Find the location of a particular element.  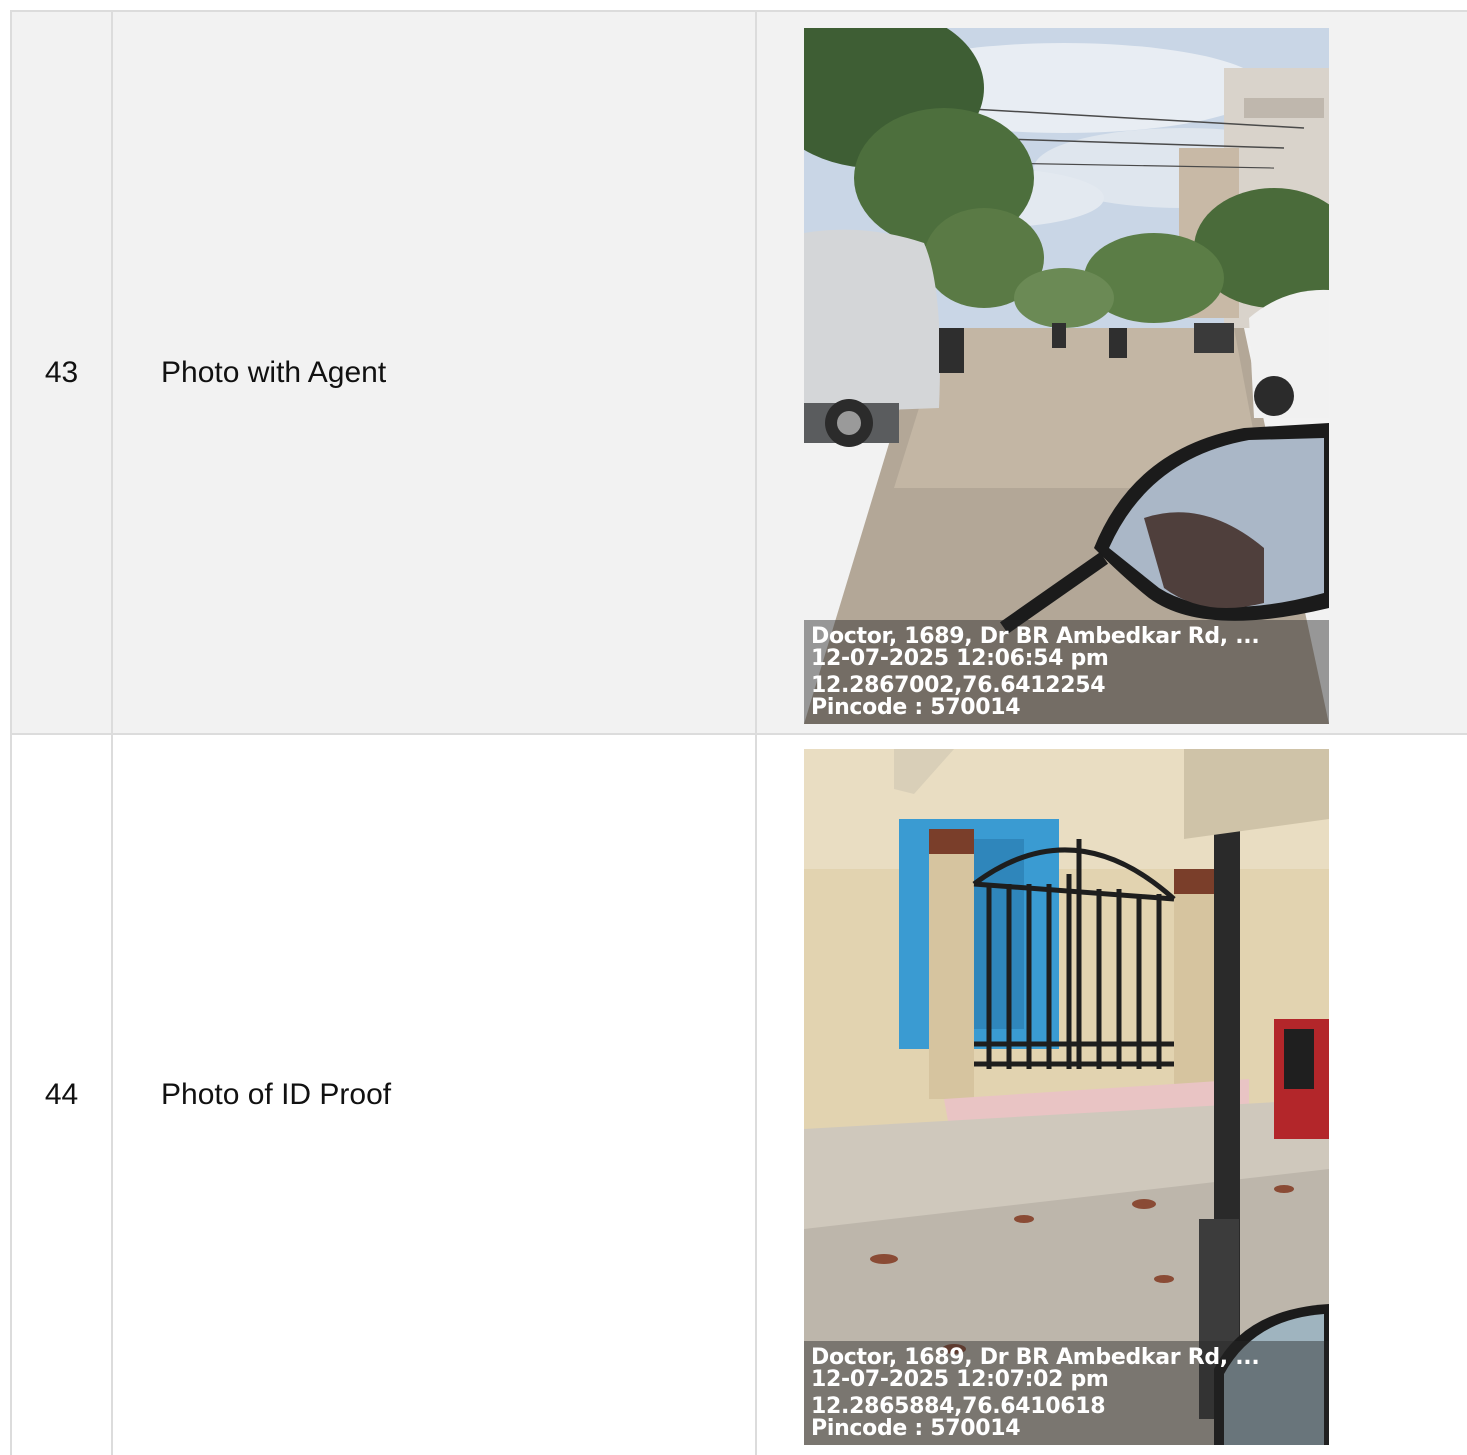

caption-datetime: 12-07-2025 12:07:02 pm is located at coordinates (960, 1379).